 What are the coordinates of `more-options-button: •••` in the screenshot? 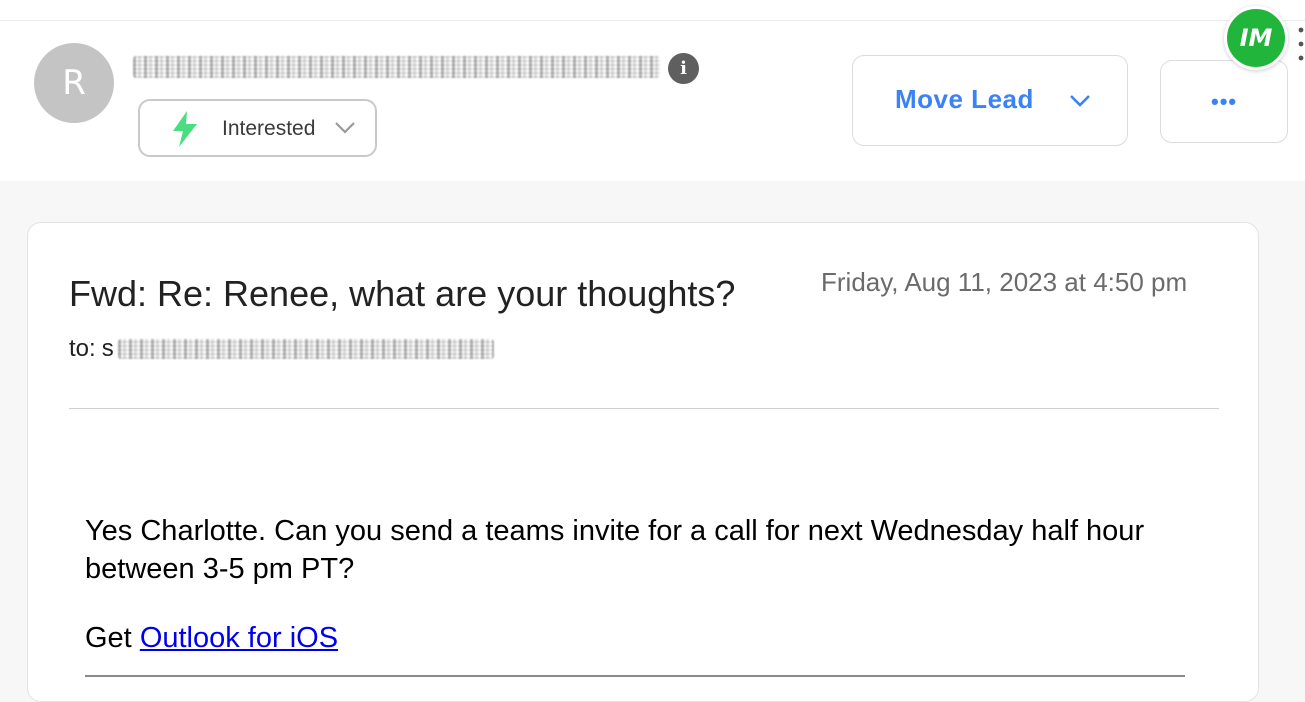 It's located at (1224, 101).